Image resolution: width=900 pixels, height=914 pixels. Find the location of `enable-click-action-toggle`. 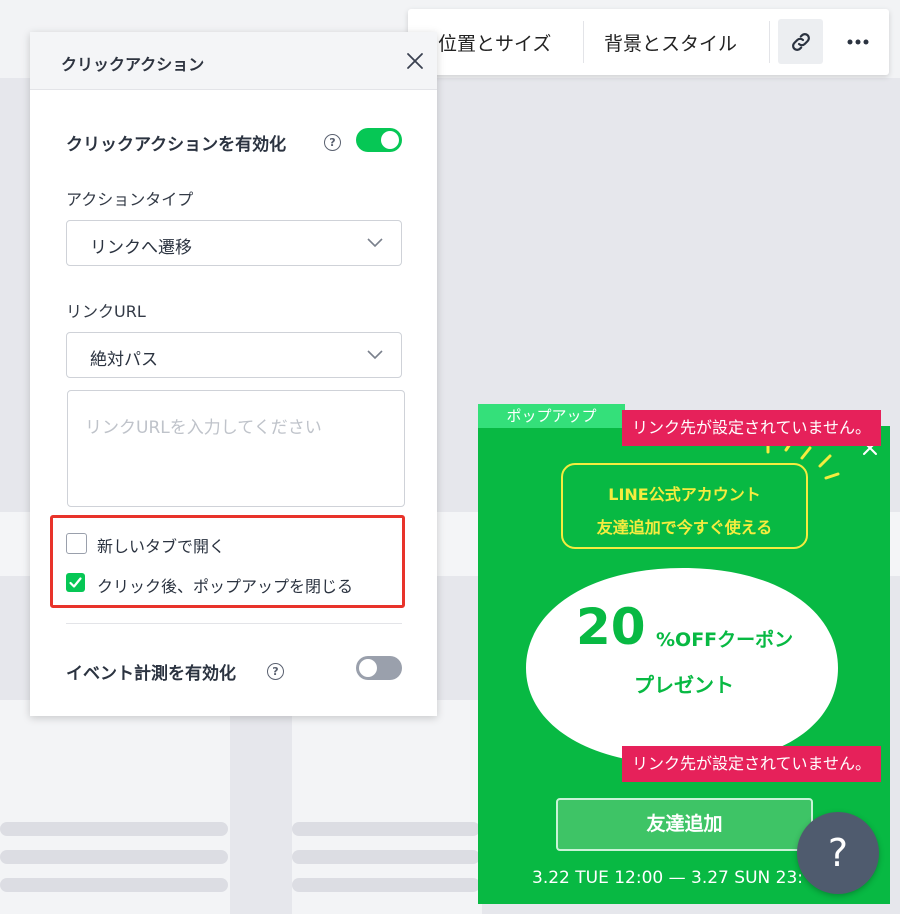

enable-click-action-toggle is located at coordinates (379, 140).